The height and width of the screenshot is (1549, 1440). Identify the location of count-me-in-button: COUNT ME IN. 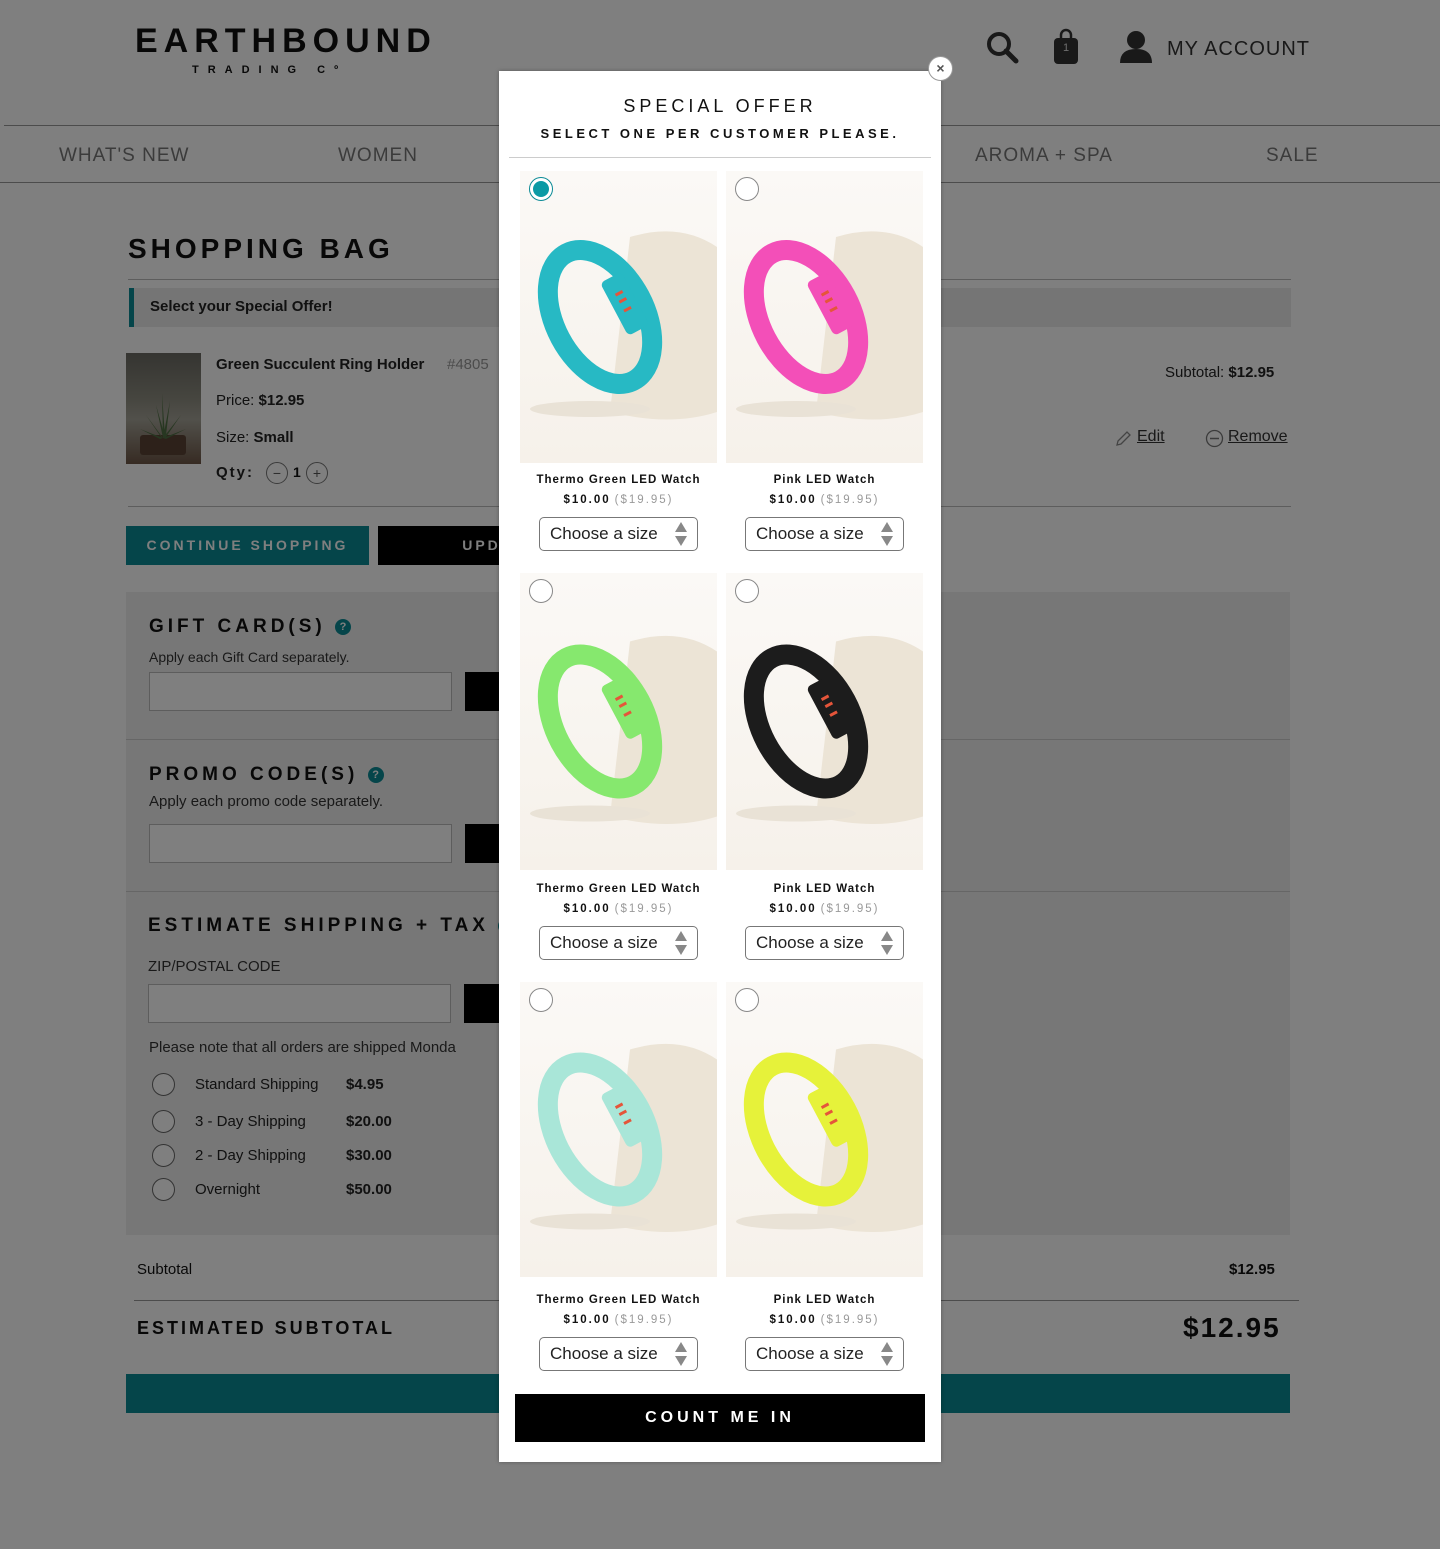
(720, 1418).